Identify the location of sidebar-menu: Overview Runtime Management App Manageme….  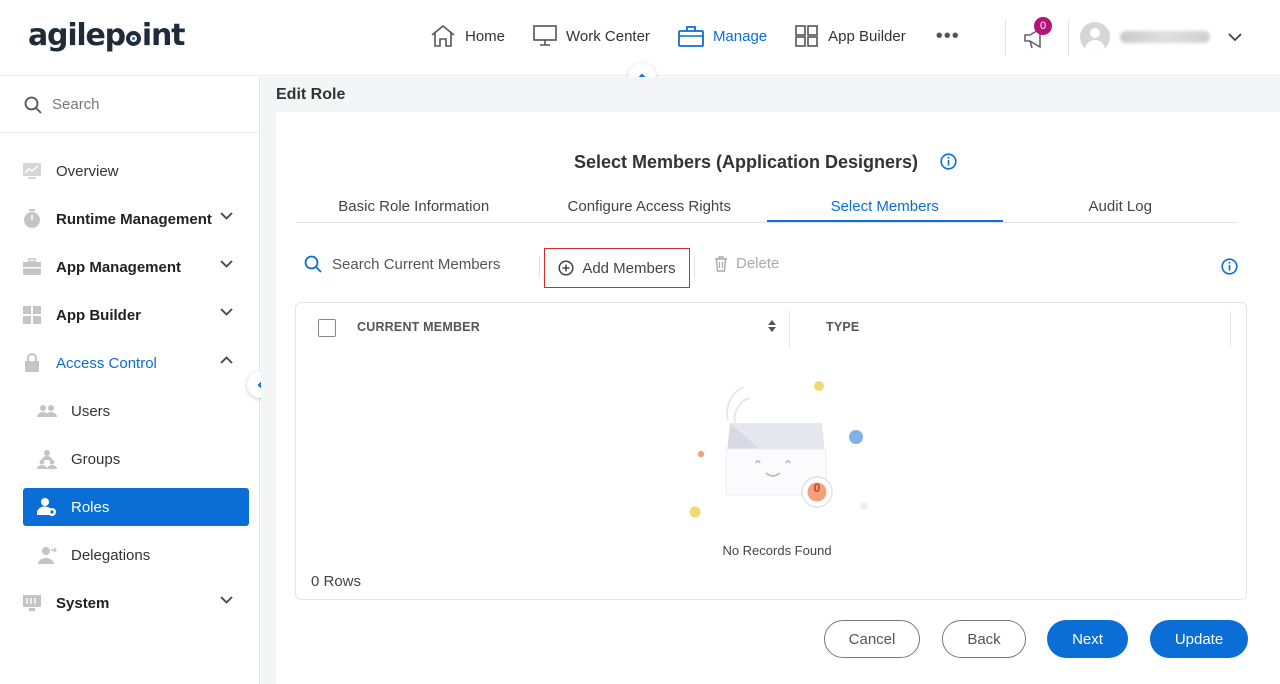
(129, 380).